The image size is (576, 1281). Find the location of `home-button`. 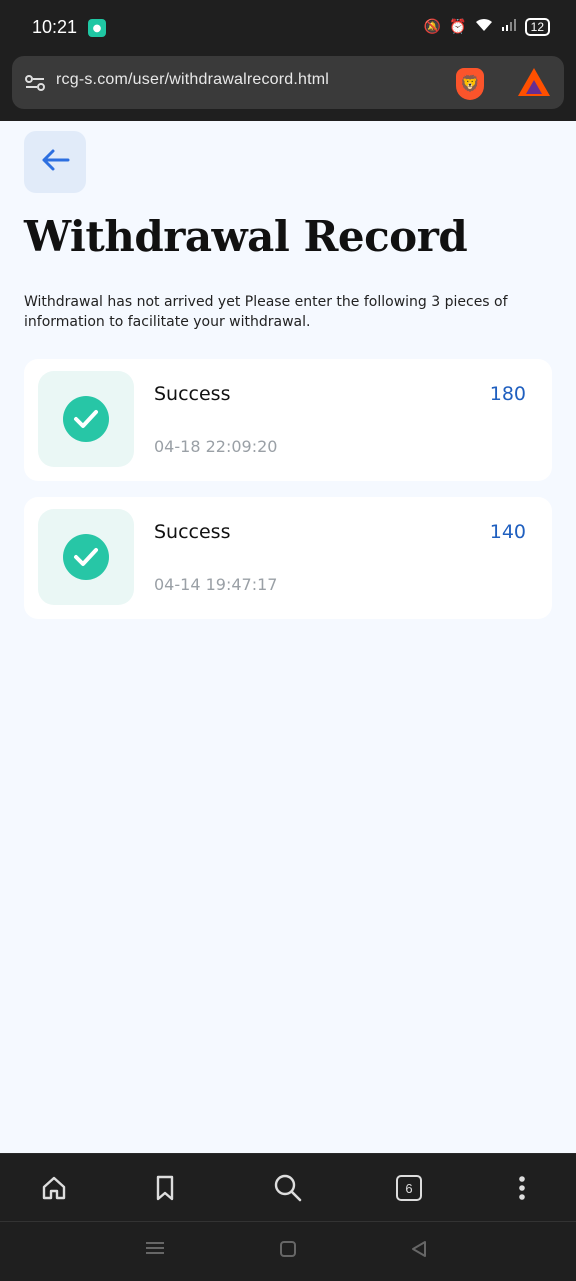

home-button is located at coordinates (54, 1188).